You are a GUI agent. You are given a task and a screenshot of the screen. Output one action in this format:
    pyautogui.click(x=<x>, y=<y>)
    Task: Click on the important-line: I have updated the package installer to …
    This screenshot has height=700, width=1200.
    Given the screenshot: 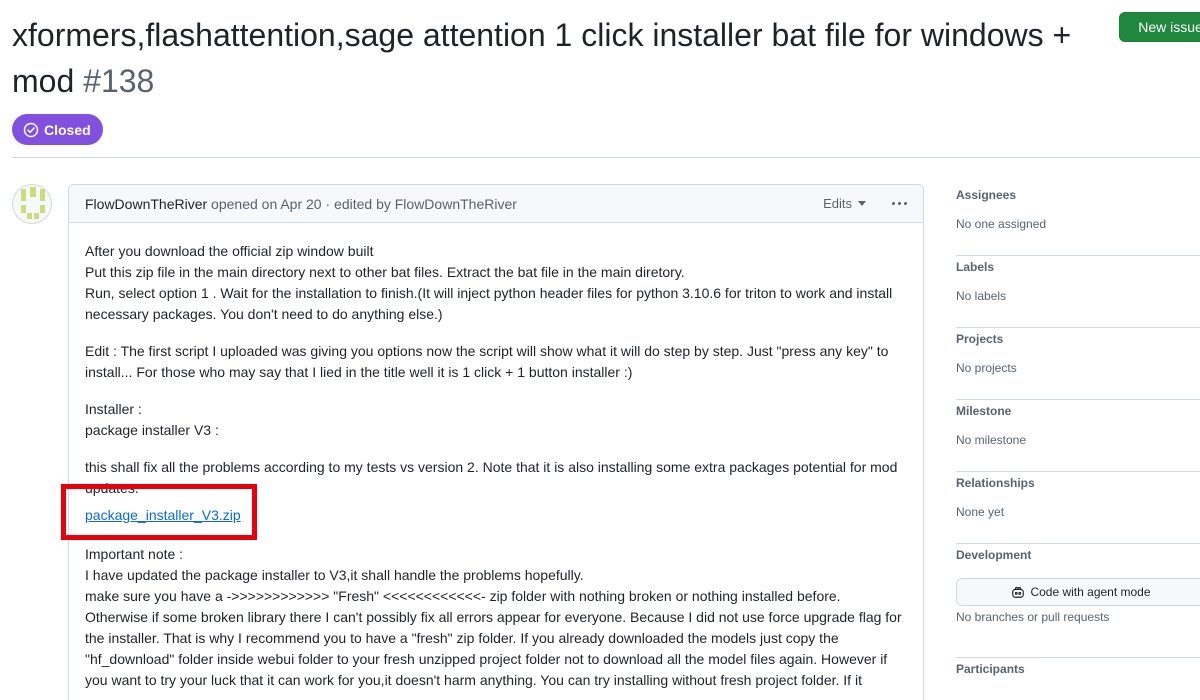 What is the action you would take?
    pyautogui.click(x=334, y=575)
    